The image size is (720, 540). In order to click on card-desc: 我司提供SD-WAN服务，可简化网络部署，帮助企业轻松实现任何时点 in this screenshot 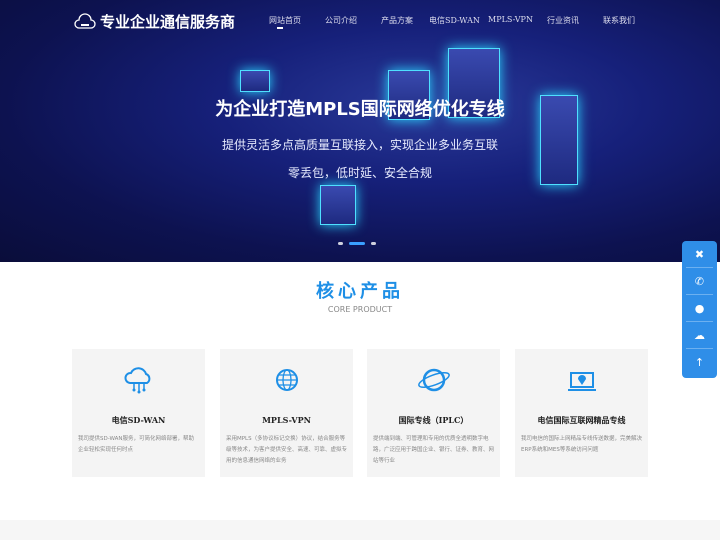, I will do `click(136, 444)`.